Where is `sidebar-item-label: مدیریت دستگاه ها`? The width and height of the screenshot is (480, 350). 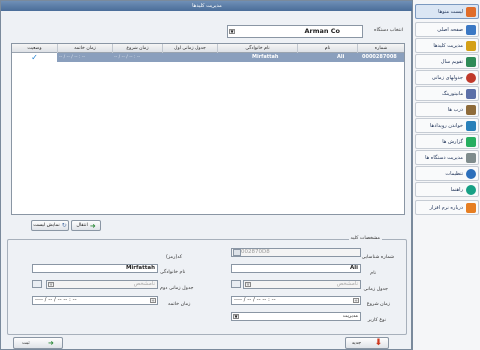
sidebar-item-label: مدیریت دستگاه ها is located at coordinates (444, 157).